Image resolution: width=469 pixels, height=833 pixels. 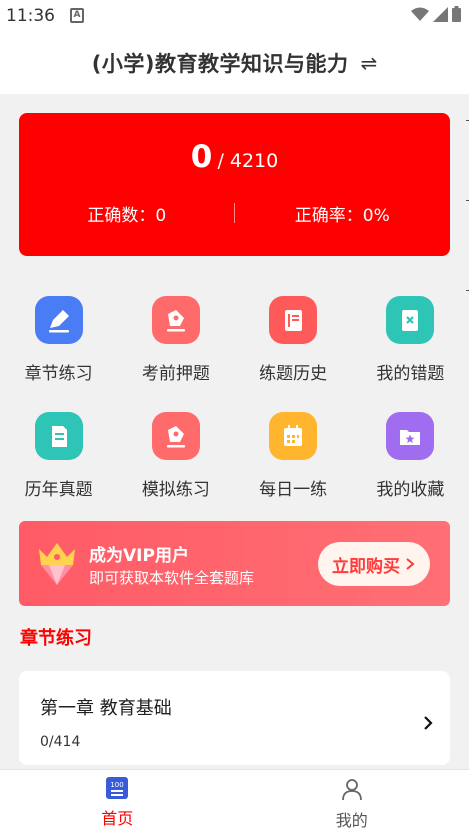 I want to click on notification-a-icon: A, so click(x=77, y=15).